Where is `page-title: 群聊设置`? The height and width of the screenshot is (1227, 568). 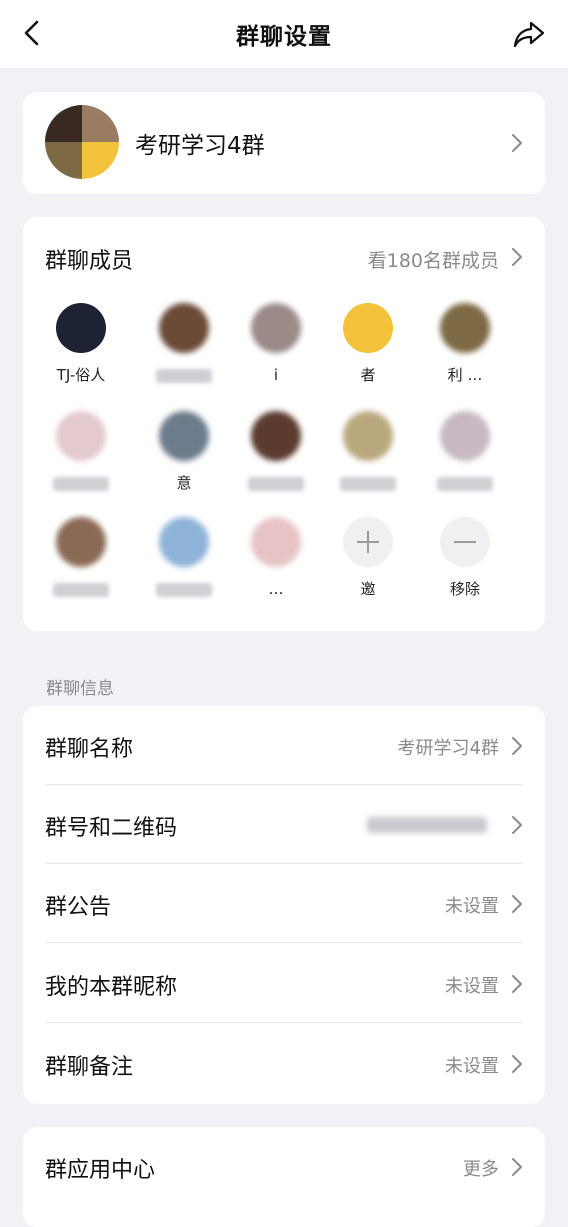 page-title: 群聊设置 is located at coordinates (284, 37).